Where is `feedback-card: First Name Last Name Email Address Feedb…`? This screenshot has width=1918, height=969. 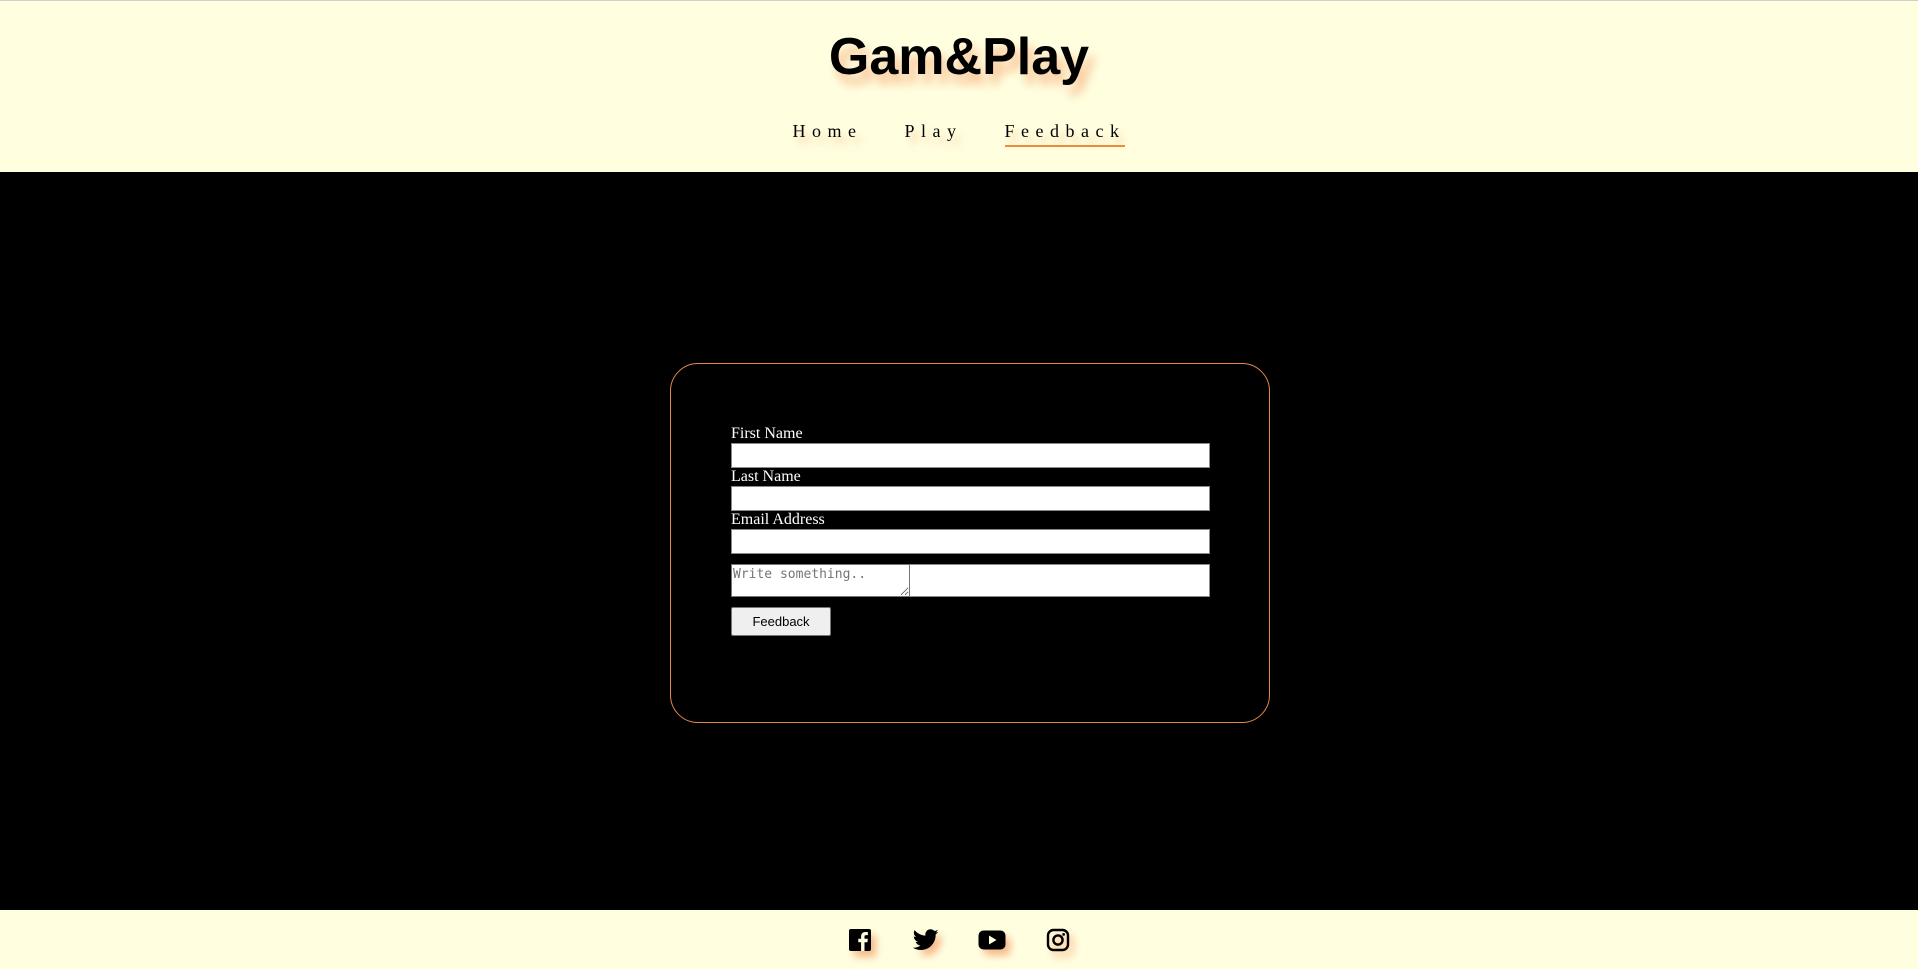
feedback-card: First Name Last Name Email Address Feedb… is located at coordinates (970, 543).